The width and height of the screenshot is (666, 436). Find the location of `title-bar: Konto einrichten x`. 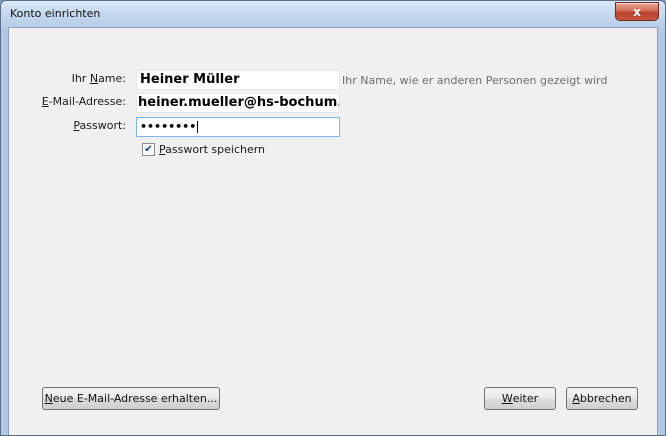

title-bar: Konto einrichten x is located at coordinates (333, 14).